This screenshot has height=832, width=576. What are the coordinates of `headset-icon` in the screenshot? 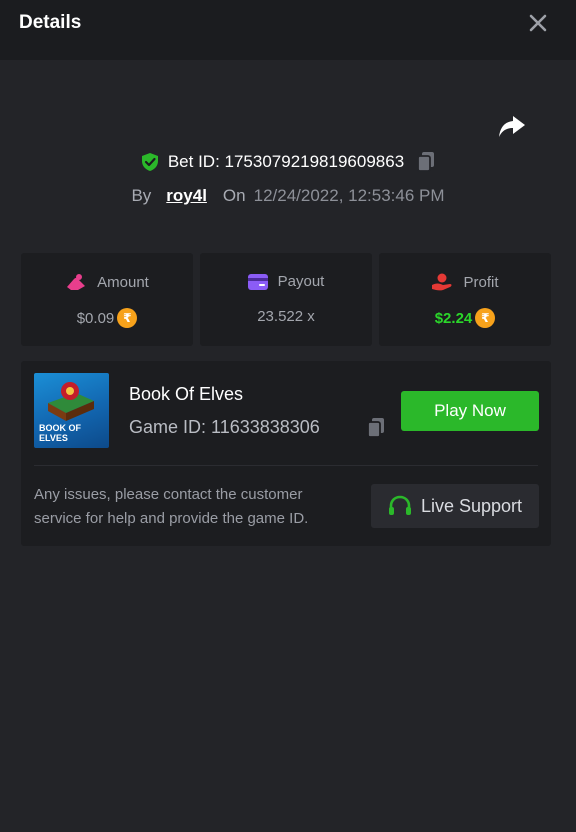 It's located at (399, 505).